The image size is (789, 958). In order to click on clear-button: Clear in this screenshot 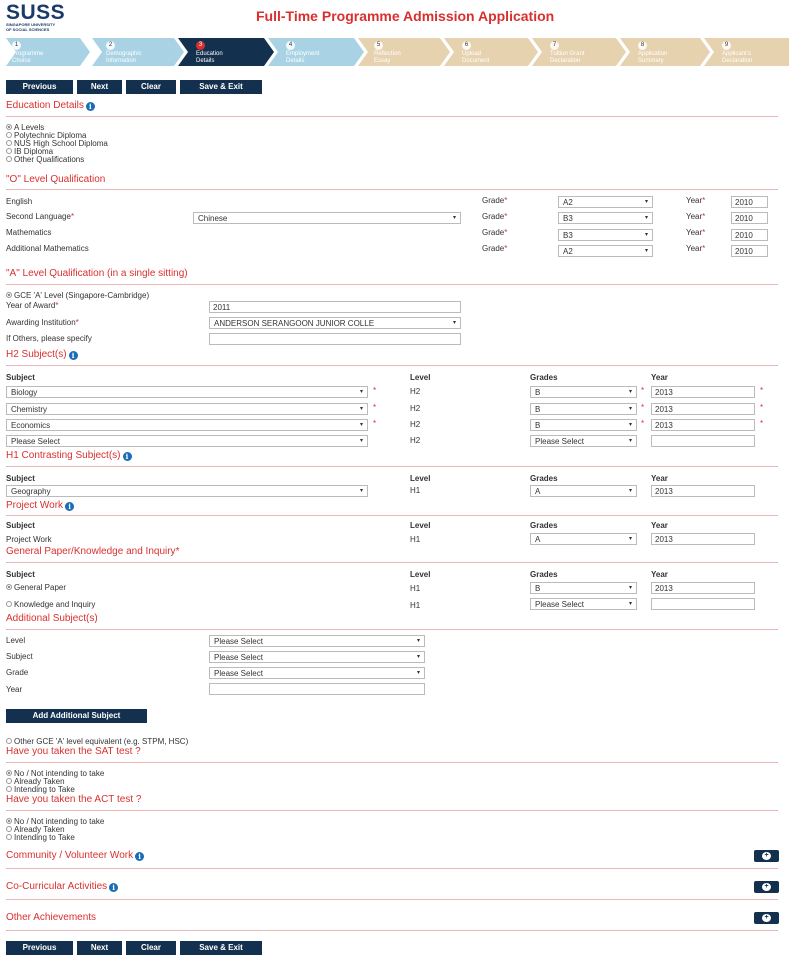, I will do `click(151, 87)`.